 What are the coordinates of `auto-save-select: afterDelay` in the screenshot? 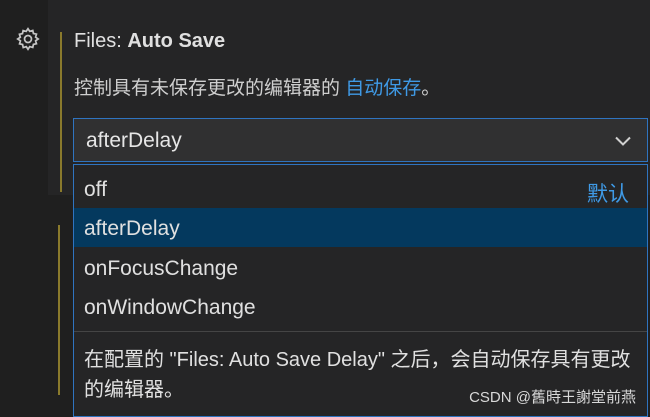 It's located at (360, 140).